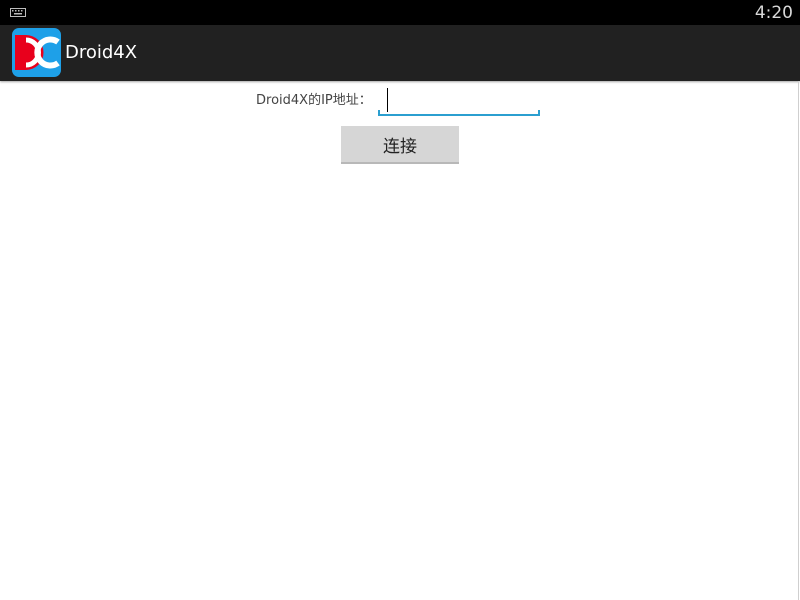 This screenshot has width=800, height=600. Describe the element at coordinates (379, 113) in the screenshot. I see `ip-input-underline-left-tick` at that location.